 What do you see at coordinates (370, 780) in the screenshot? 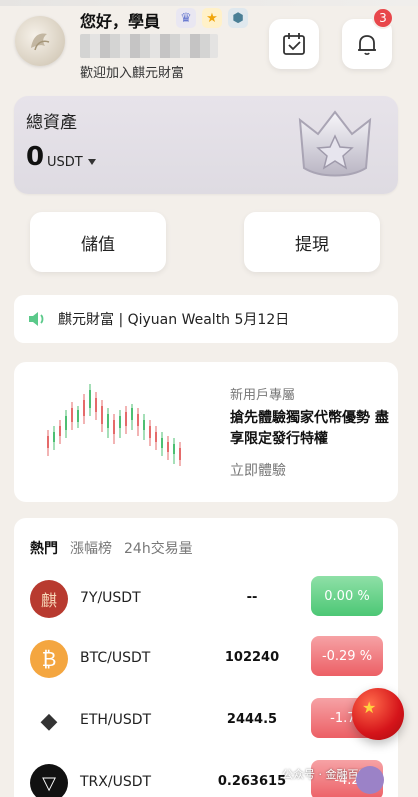
I see `watermark-avatar` at bounding box center [370, 780].